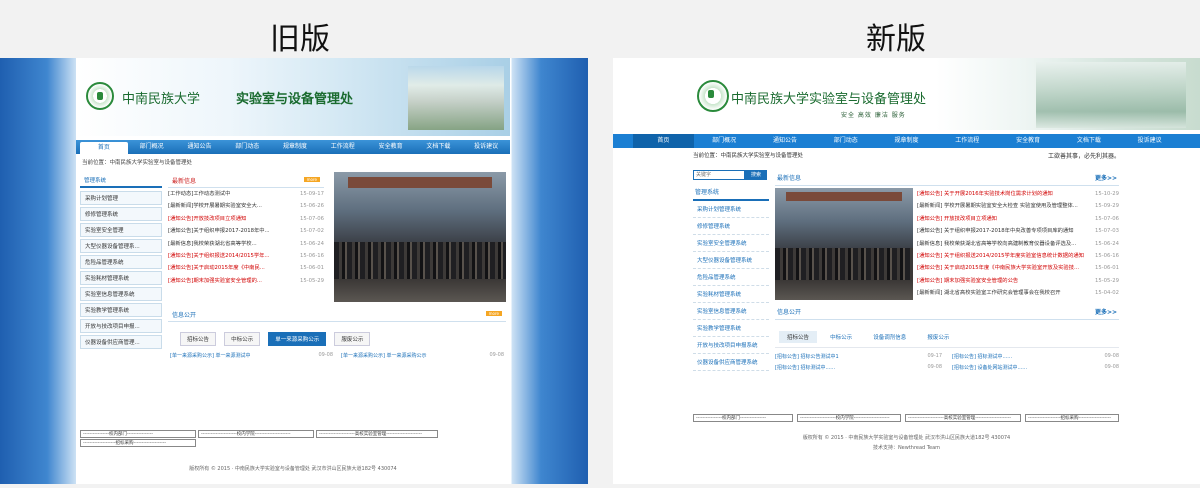  I want to click on news-item: [工作动态]工作动态测试中 15-09-17, so click(246, 194).